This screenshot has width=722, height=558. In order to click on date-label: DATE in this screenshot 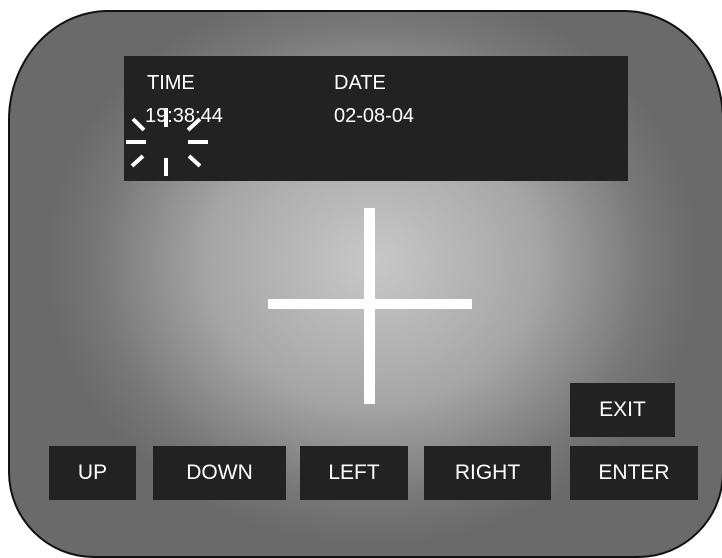, I will do `click(360, 83)`.